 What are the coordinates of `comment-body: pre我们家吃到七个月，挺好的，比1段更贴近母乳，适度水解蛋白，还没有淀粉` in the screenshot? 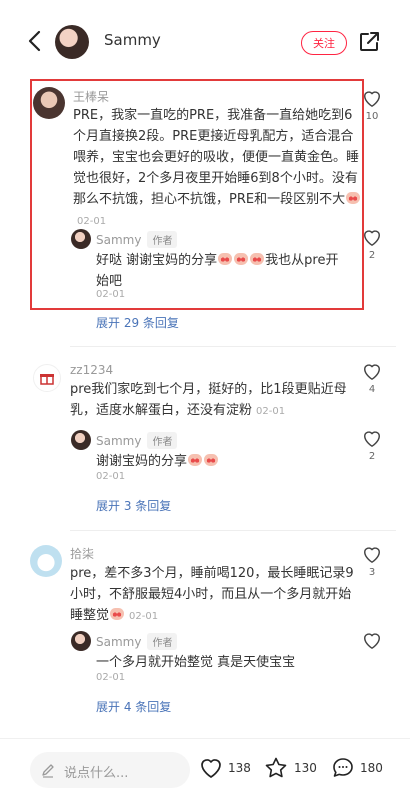 It's located at (208, 400).